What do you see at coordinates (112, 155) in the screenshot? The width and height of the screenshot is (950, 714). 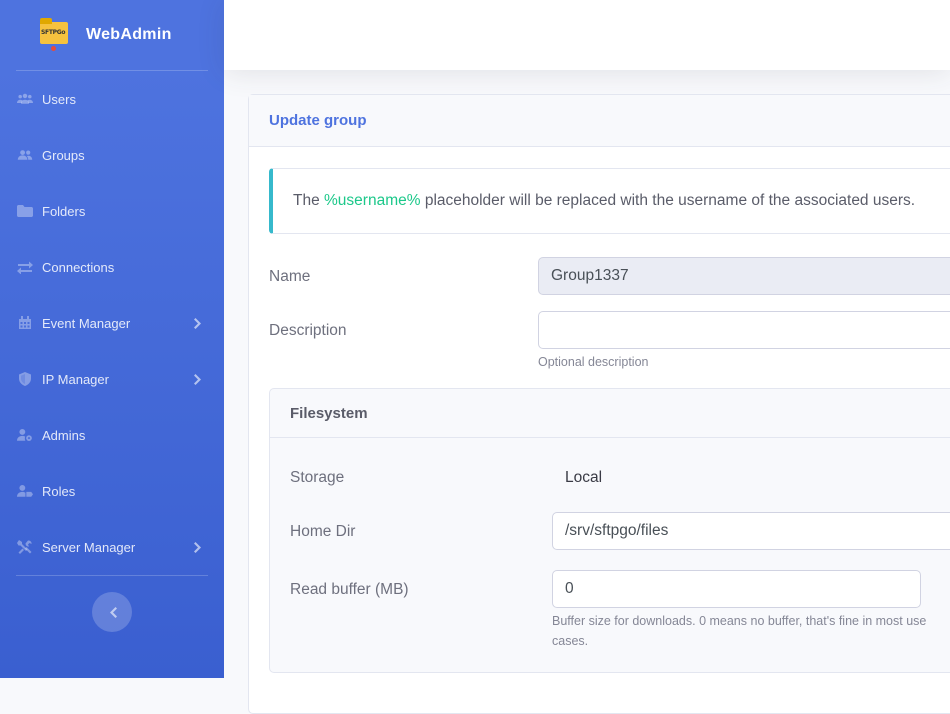 I see `sidebar-item-groups: Groups` at bounding box center [112, 155].